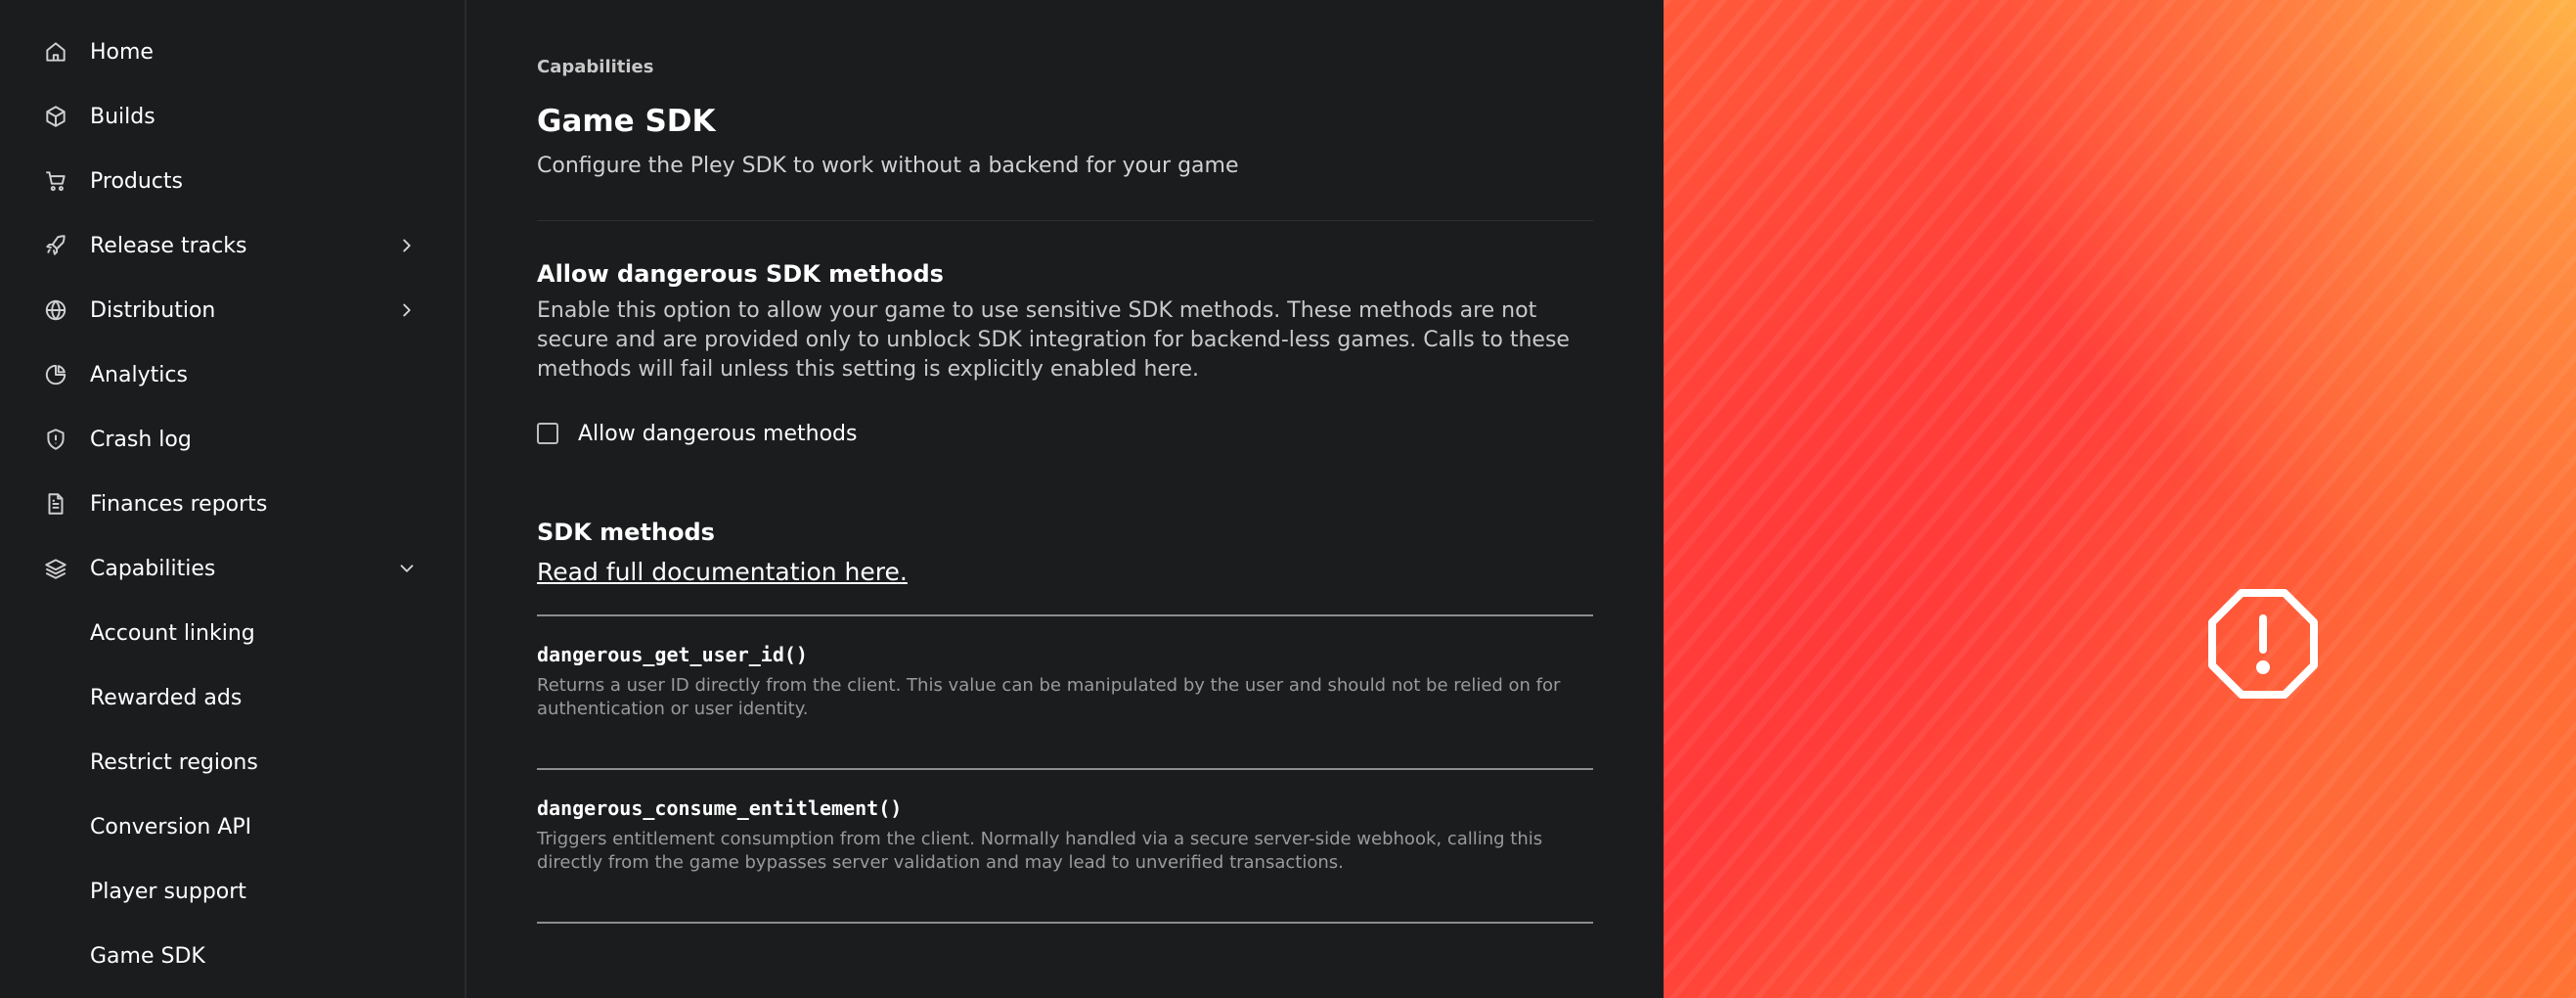 The image size is (2576, 998). I want to click on sidebar-item-label: Distribution, so click(153, 310).